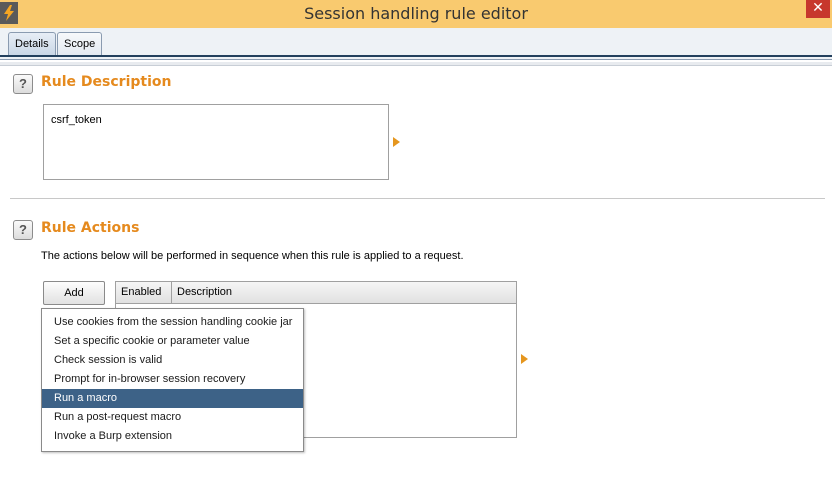  Describe the element at coordinates (416, 56) in the screenshot. I see `tab-underline` at that location.